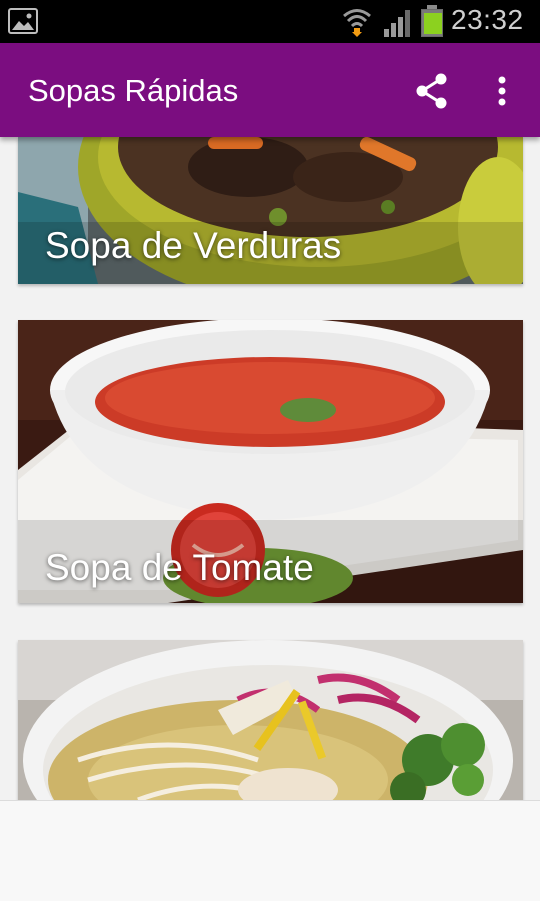 The image size is (540, 901). Describe the element at coordinates (23, 21) in the screenshot. I see `gallery-icon` at that location.